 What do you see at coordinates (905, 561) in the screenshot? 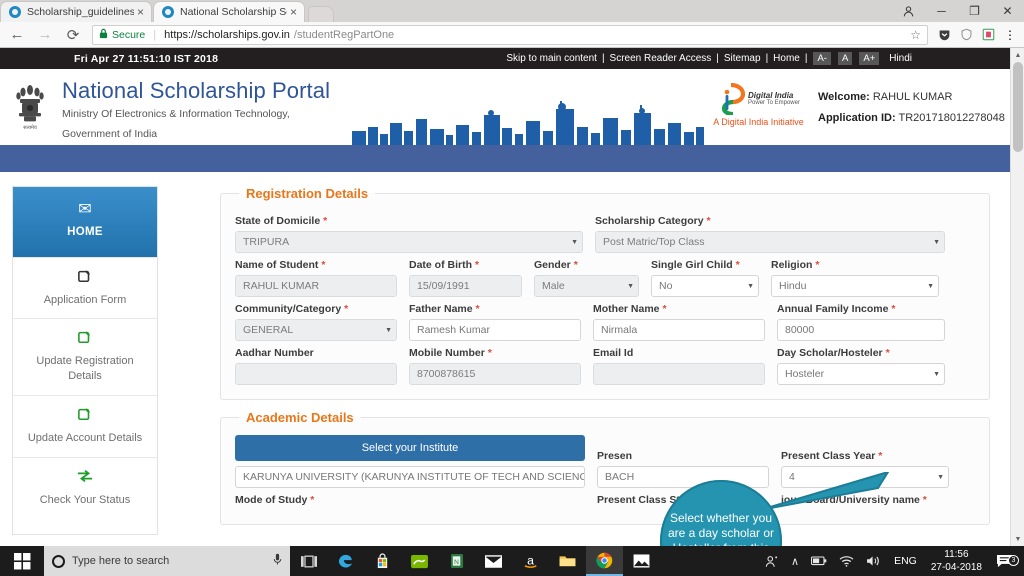
I see `language-indicator: ENG` at bounding box center [905, 561].